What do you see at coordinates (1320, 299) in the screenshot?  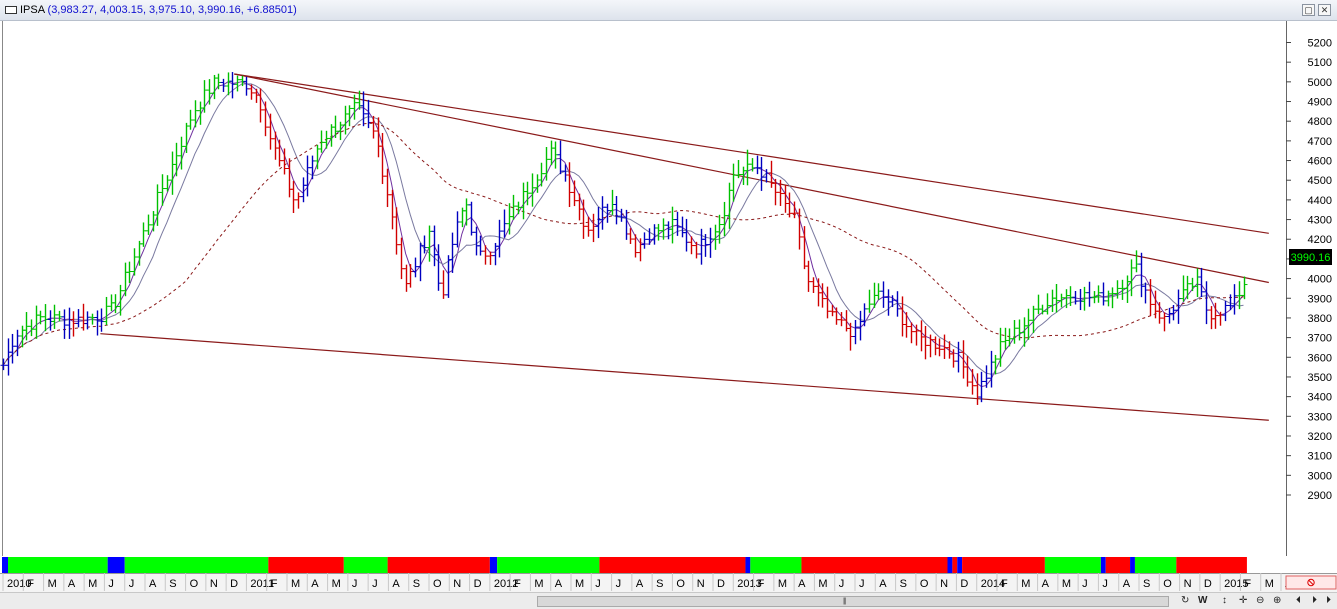 I see `y-tick-label: 3900` at bounding box center [1320, 299].